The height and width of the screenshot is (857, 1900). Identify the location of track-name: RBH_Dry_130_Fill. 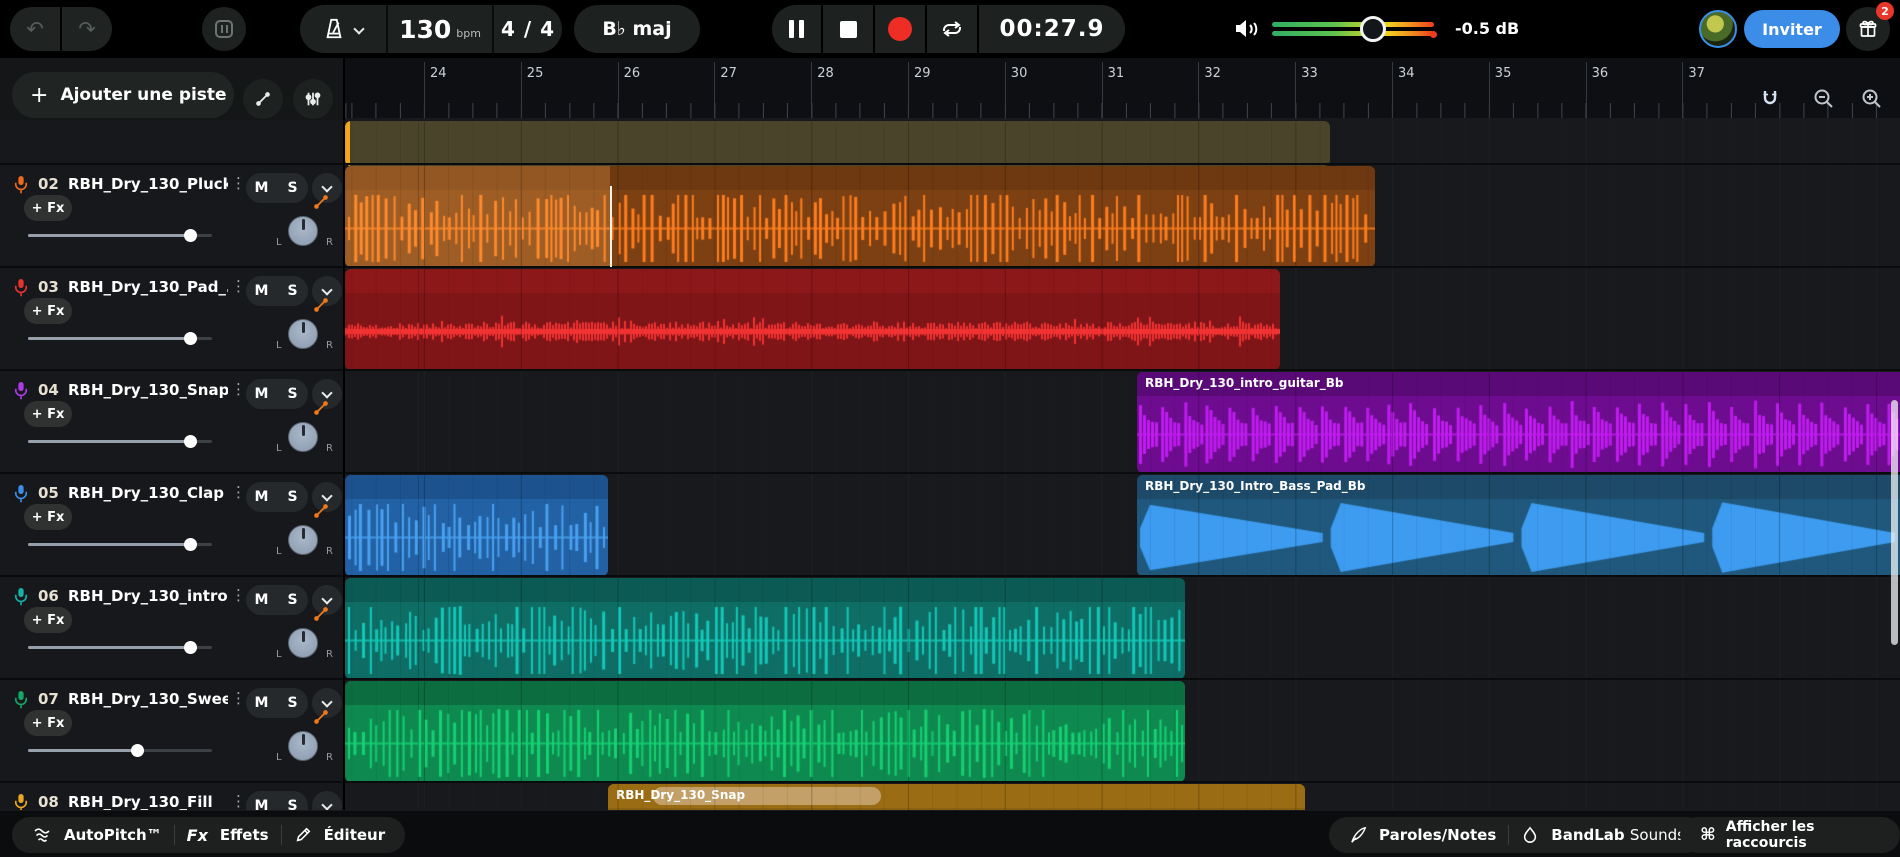
(140, 802).